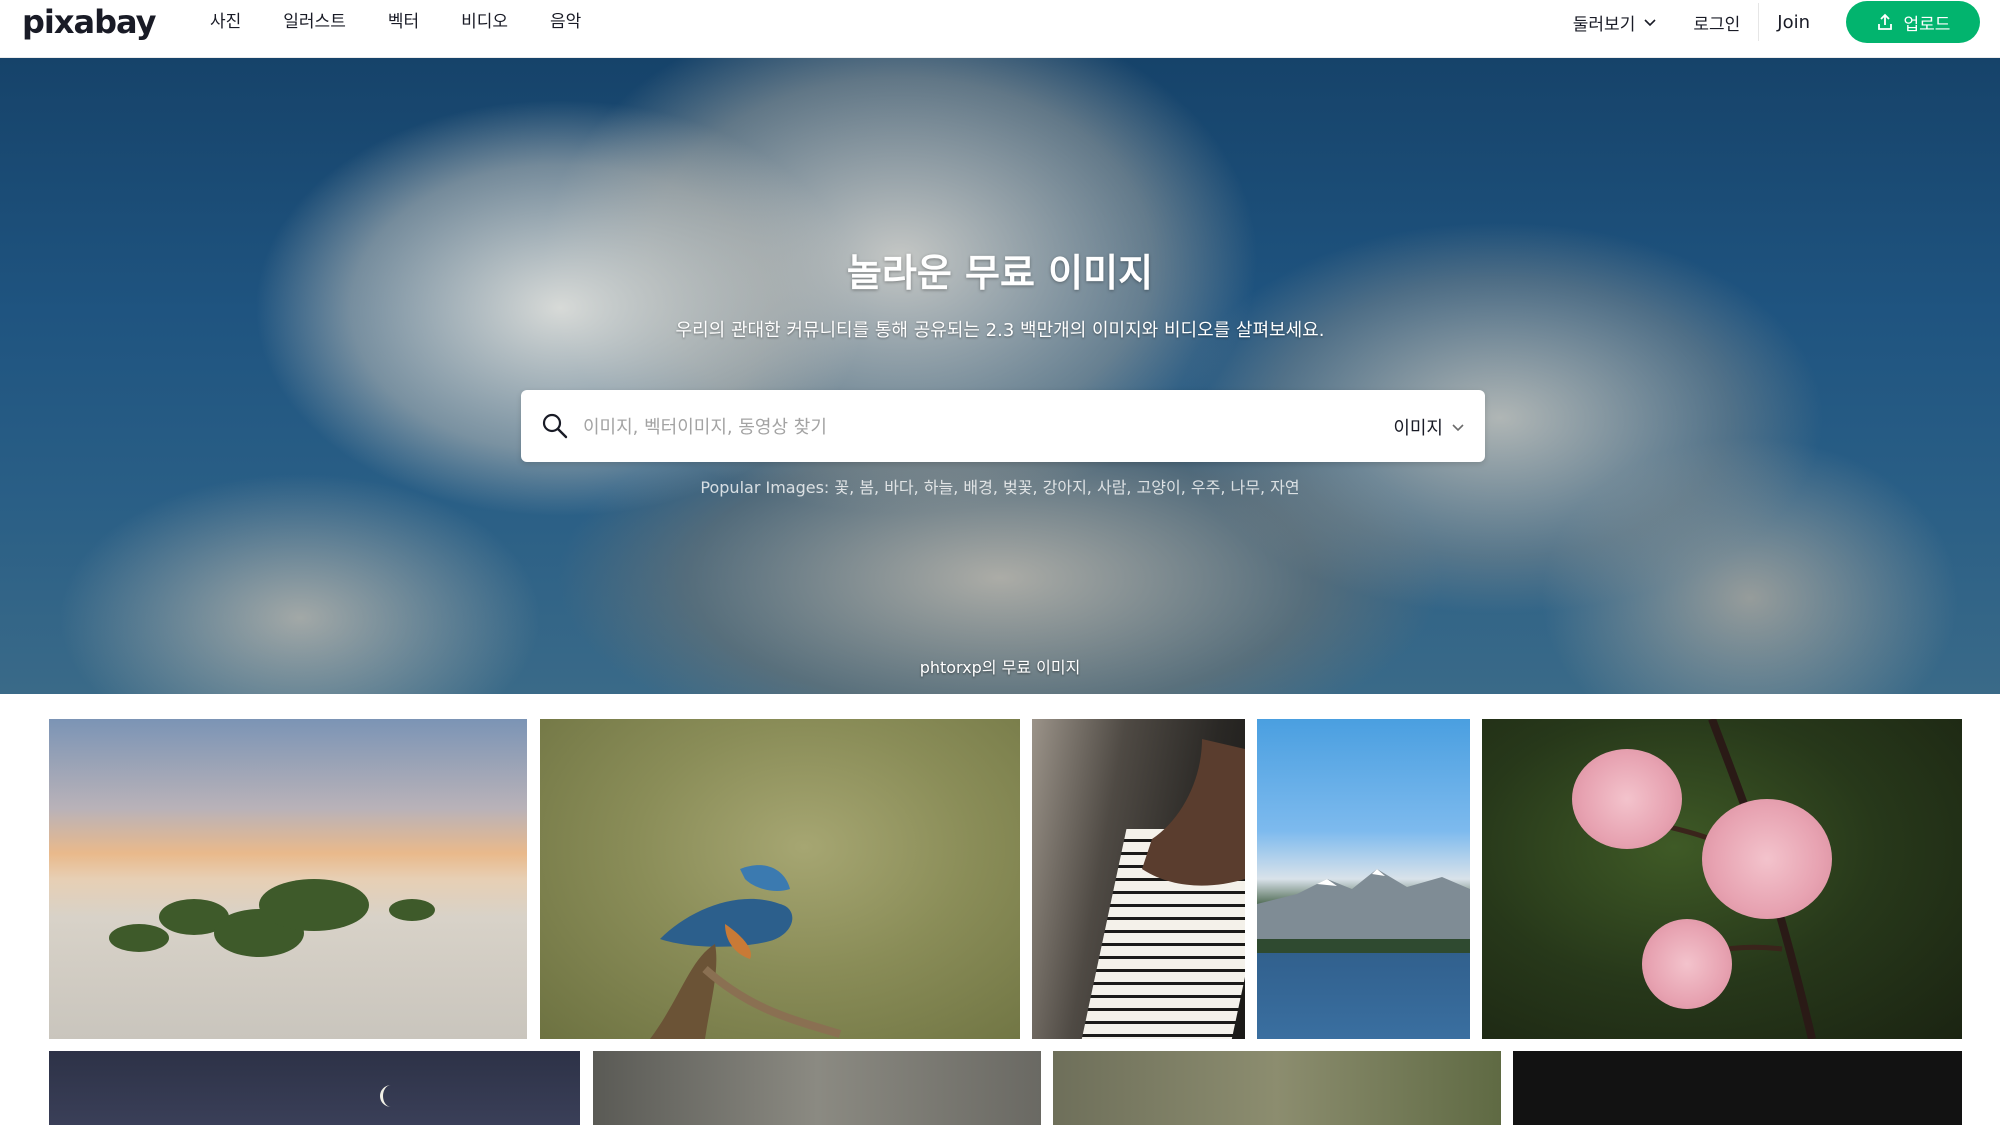 The image size is (2000, 1125). I want to click on moon-icon, so click(385, 1096).